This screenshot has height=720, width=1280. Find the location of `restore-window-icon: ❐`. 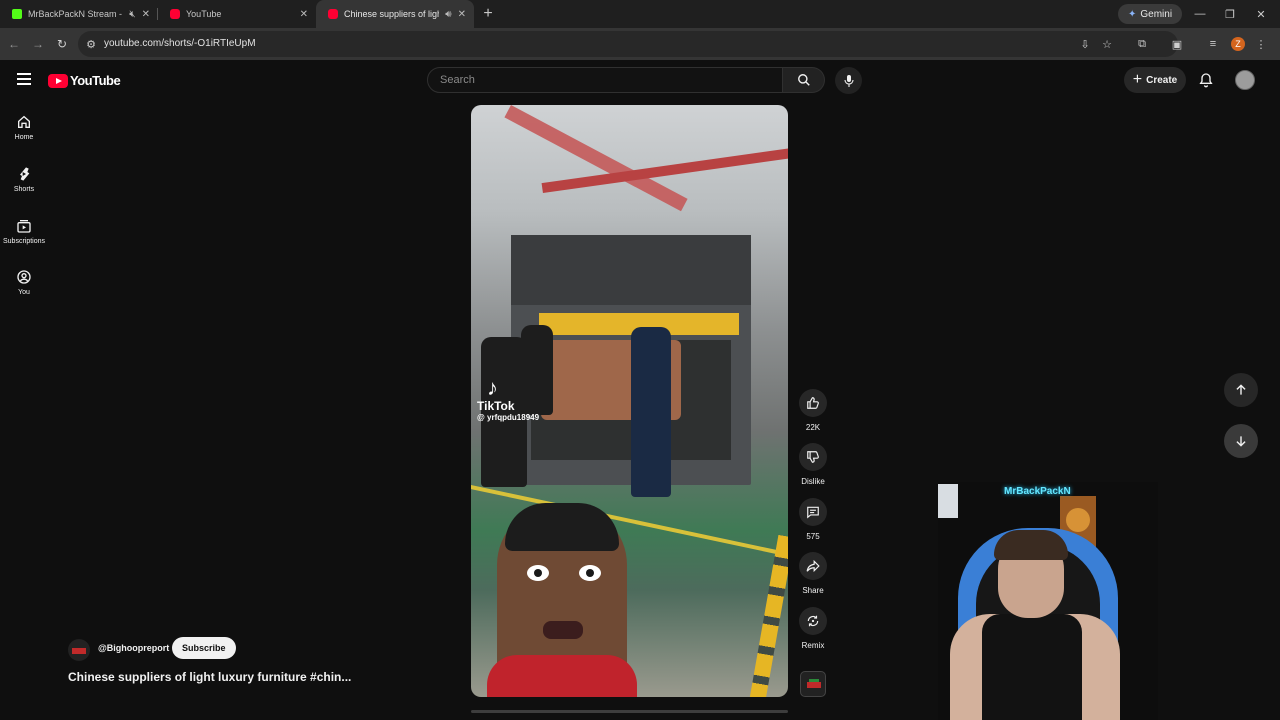

restore-window-icon: ❐ is located at coordinates (1230, 14).